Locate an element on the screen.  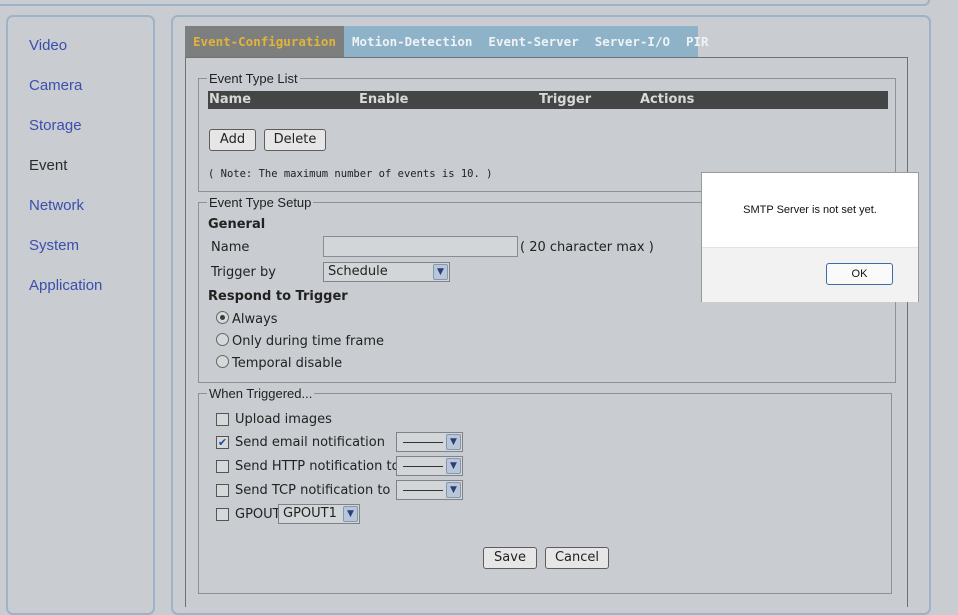
cancel-button: Cancel is located at coordinates (577, 558).